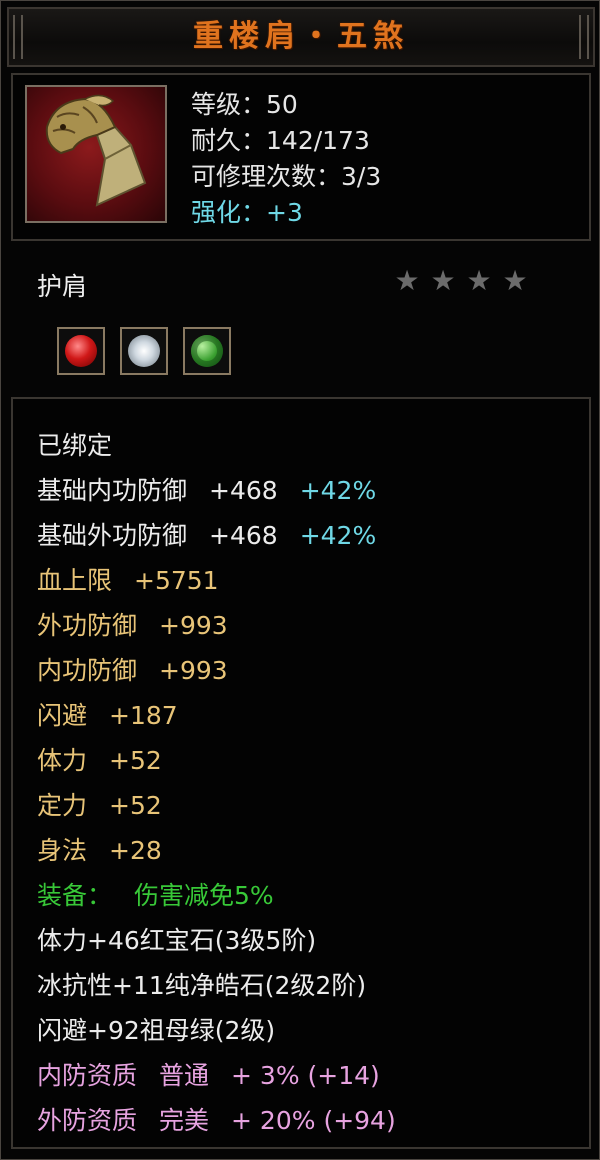 This screenshot has height=1160, width=600. I want to click on attr-base-inner-def: 基础内功防御 +468 +42%, so click(216, 492).